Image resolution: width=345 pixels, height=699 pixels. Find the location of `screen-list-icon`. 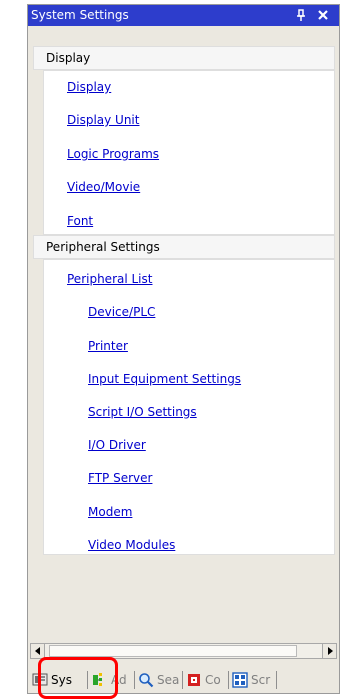

screen-list-icon is located at coordinates (240, 680).